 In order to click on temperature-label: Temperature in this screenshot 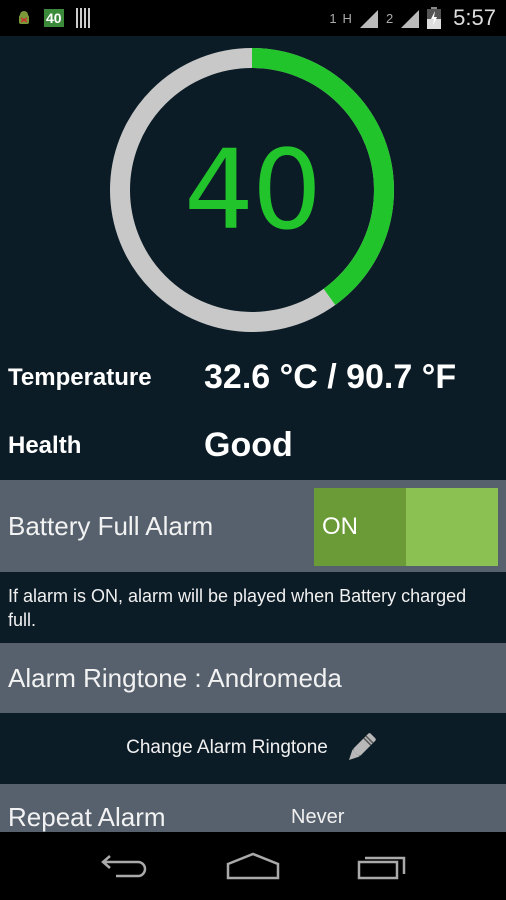, I will do `click(80, 377)`.